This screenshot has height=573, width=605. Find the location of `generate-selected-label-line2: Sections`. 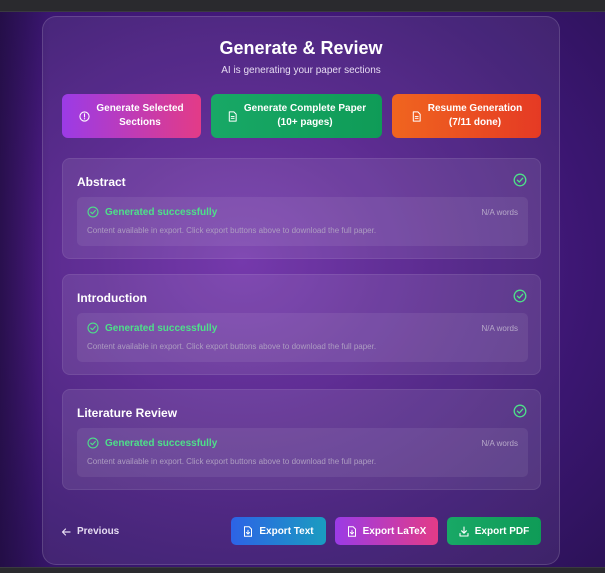

generate-selected-label-line2: Sections is located at coordinates (140, 122).